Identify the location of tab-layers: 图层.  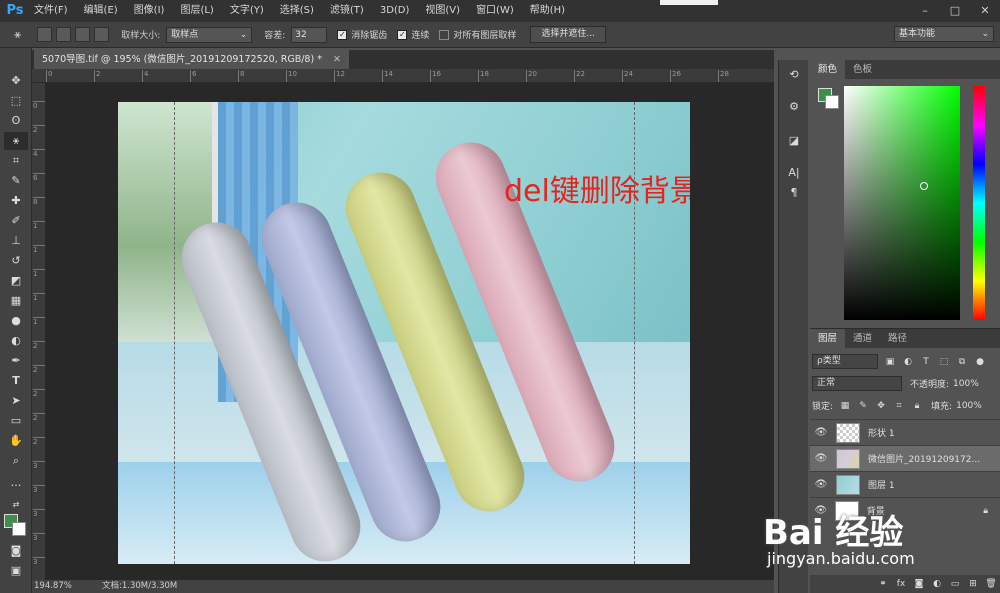
(828, 338).